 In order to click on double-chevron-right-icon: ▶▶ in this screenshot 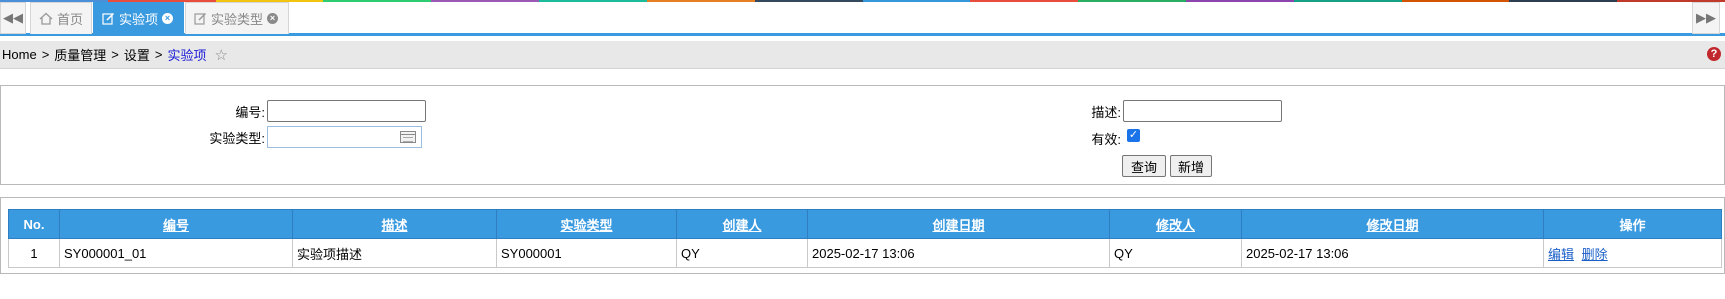, I will do `click(1706, 18)`.